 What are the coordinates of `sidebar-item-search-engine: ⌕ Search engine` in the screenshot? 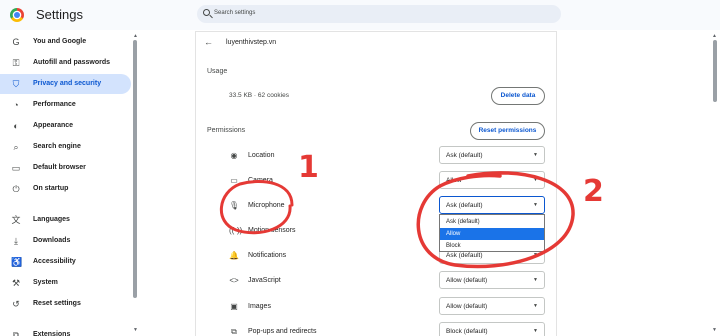 It's located at (65, 147).